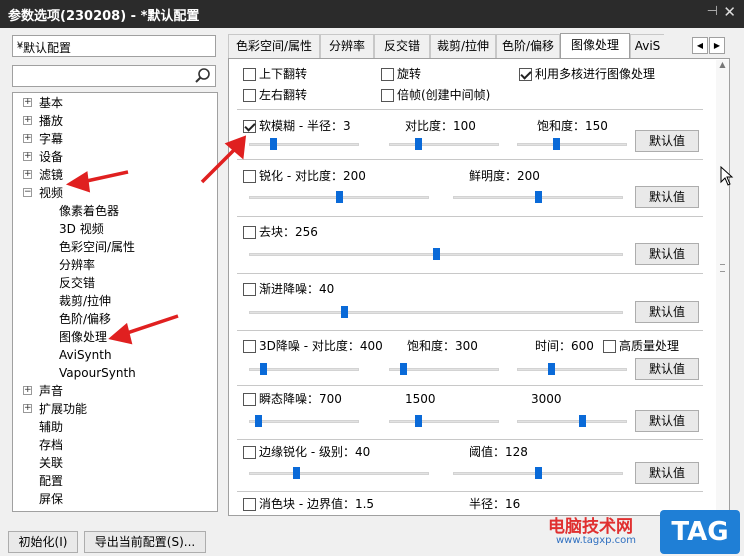  I want to click on panel-scrollbar: ▲, so click(722, 287).